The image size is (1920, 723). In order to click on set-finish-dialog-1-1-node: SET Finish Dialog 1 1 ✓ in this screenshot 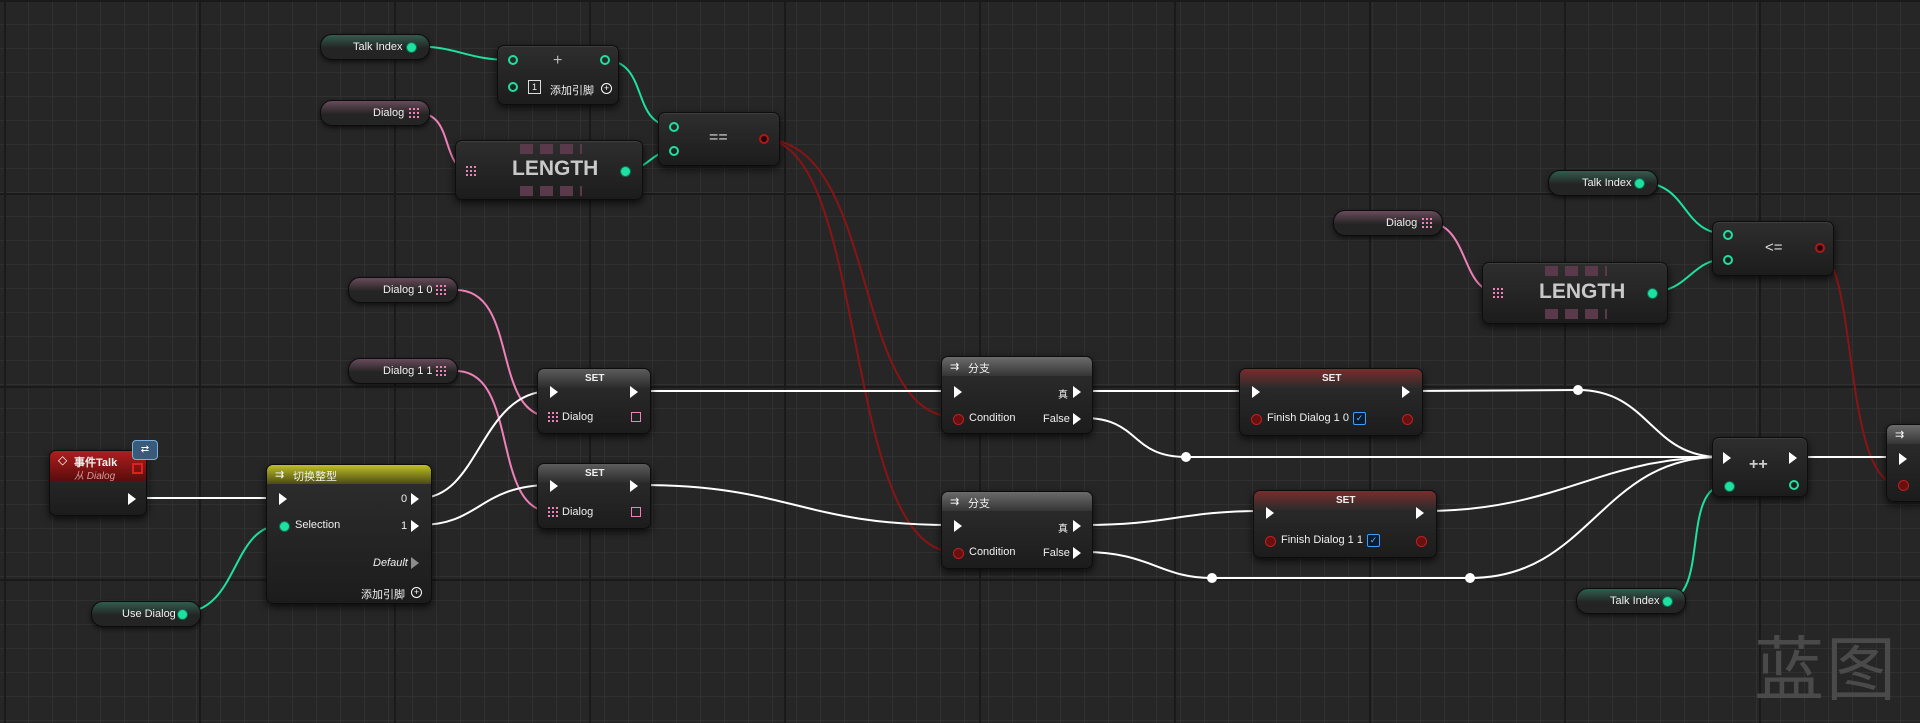, I will do `click(1345, 524)`.